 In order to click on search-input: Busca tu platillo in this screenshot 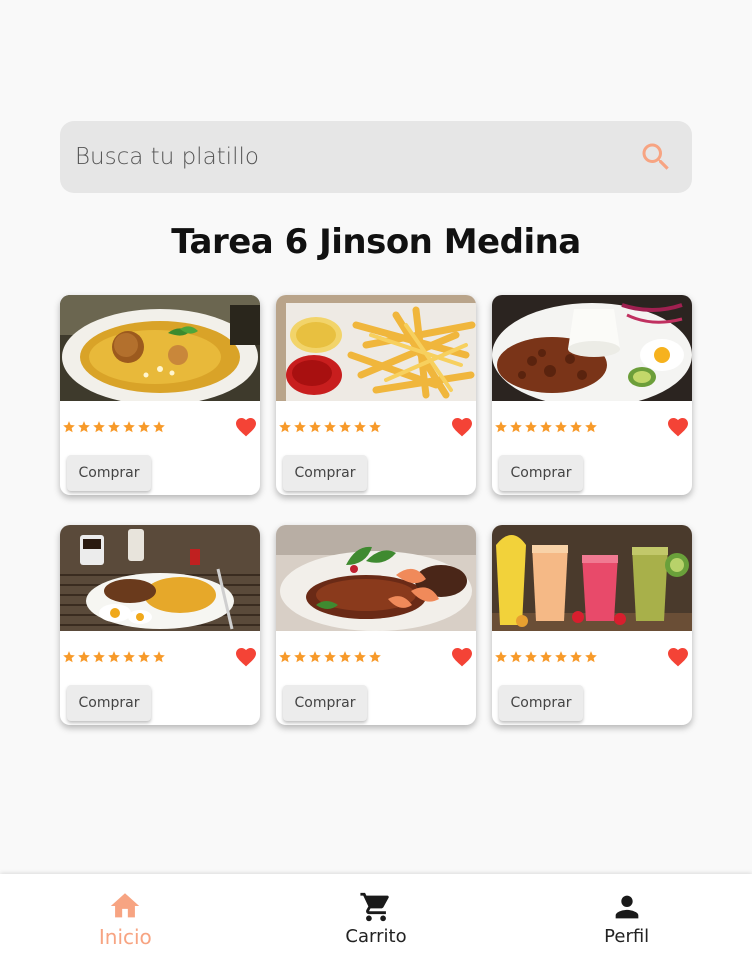, I will do `click(356, 157)`.